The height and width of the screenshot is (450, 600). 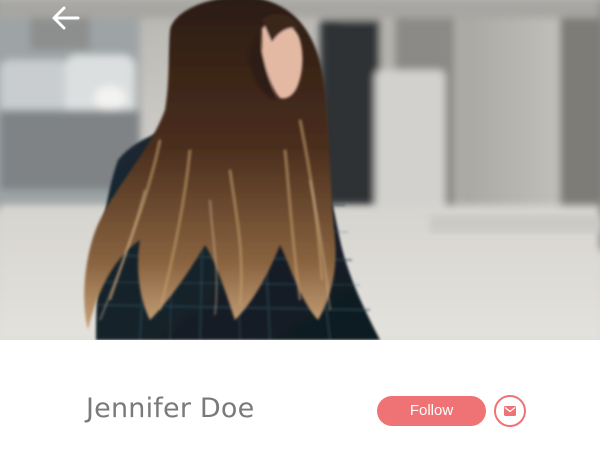 What do you see at coordinates (431, 411) in the screenshot?
I see `follow-button: Follow` at bounding box center [431, 411].